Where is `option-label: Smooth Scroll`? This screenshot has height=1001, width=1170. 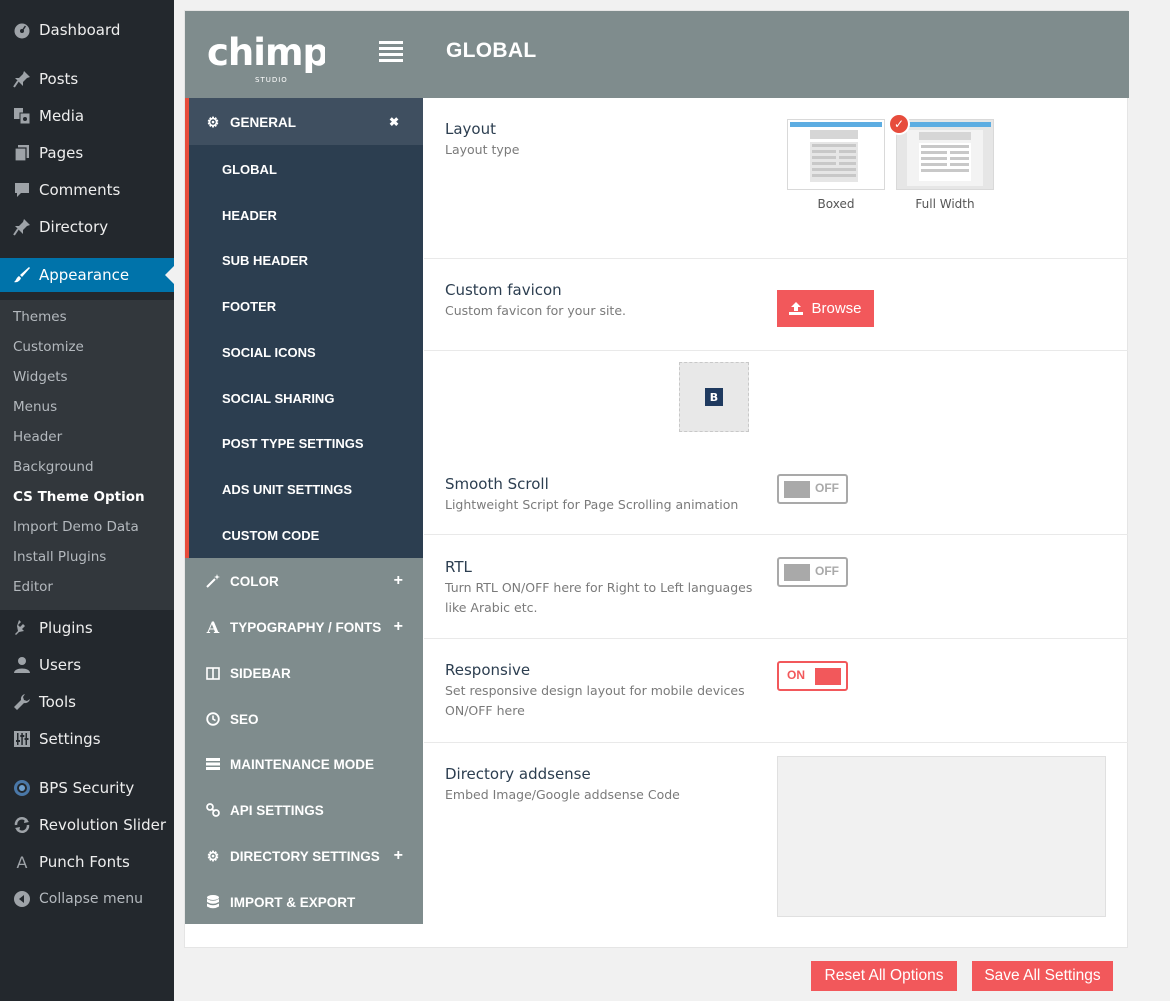 option-label: Smooth Scroll is located at coordinates (497, 484).